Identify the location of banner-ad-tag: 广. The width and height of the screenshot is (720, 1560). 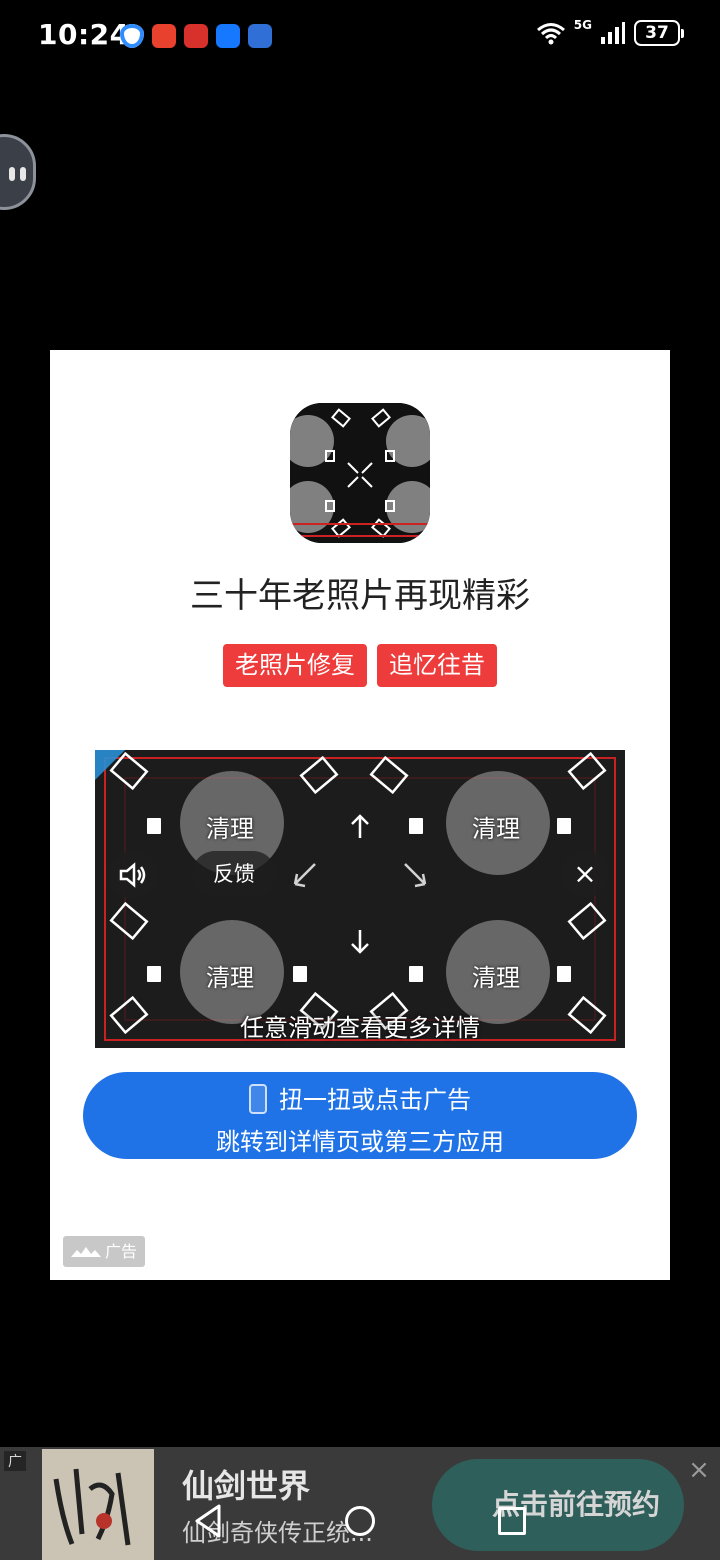
(15, 1461).